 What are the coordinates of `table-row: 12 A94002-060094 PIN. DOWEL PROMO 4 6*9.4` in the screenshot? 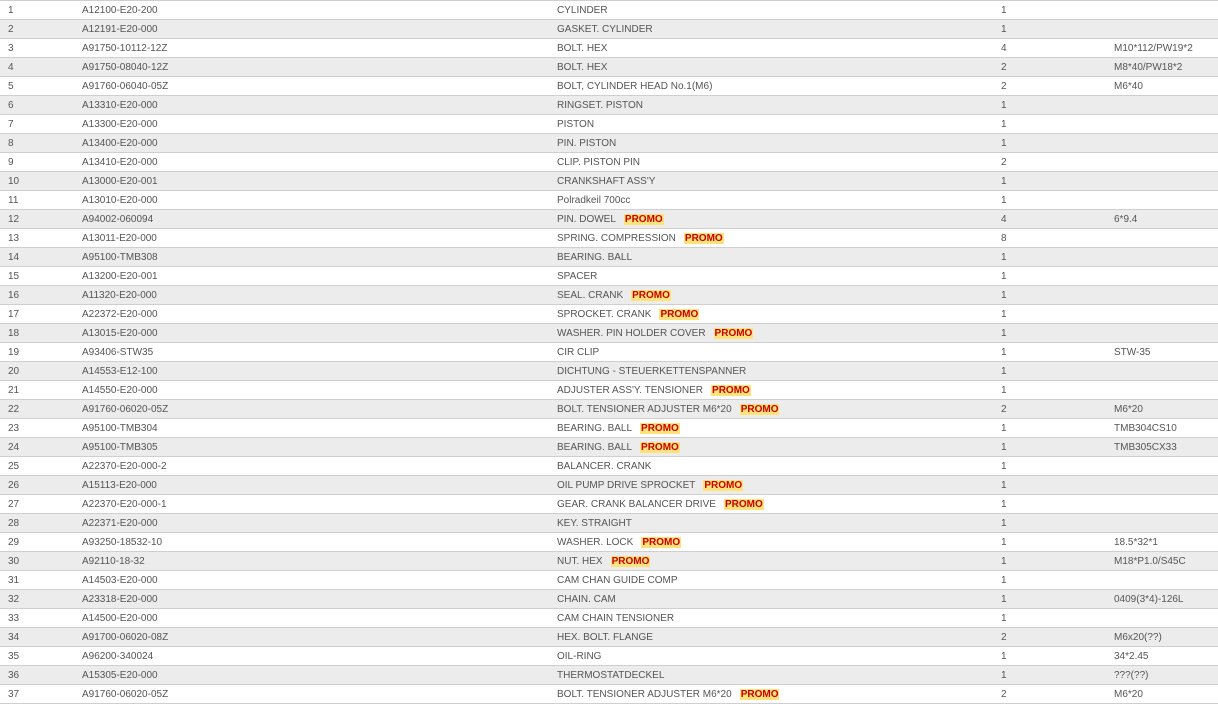 It's located at (609, 219).